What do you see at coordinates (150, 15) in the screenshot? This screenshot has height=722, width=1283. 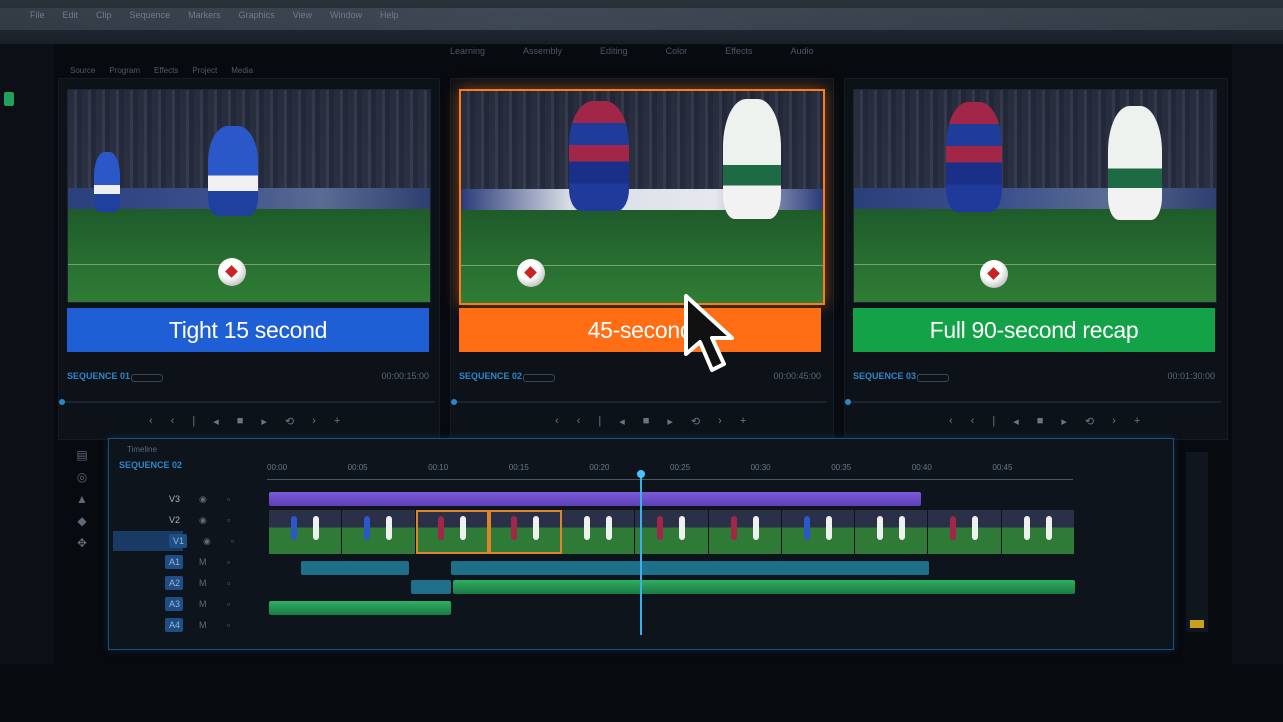 I see `menu-sequence: Sequence` at bounding box center [150, 15].